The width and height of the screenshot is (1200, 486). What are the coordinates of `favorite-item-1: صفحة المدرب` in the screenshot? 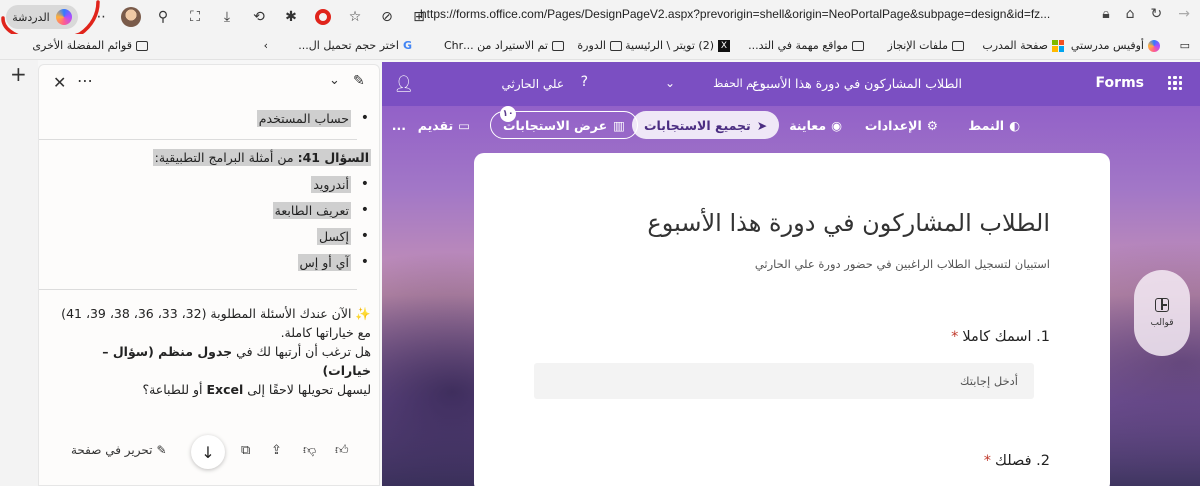 It's located at (1023, 45).